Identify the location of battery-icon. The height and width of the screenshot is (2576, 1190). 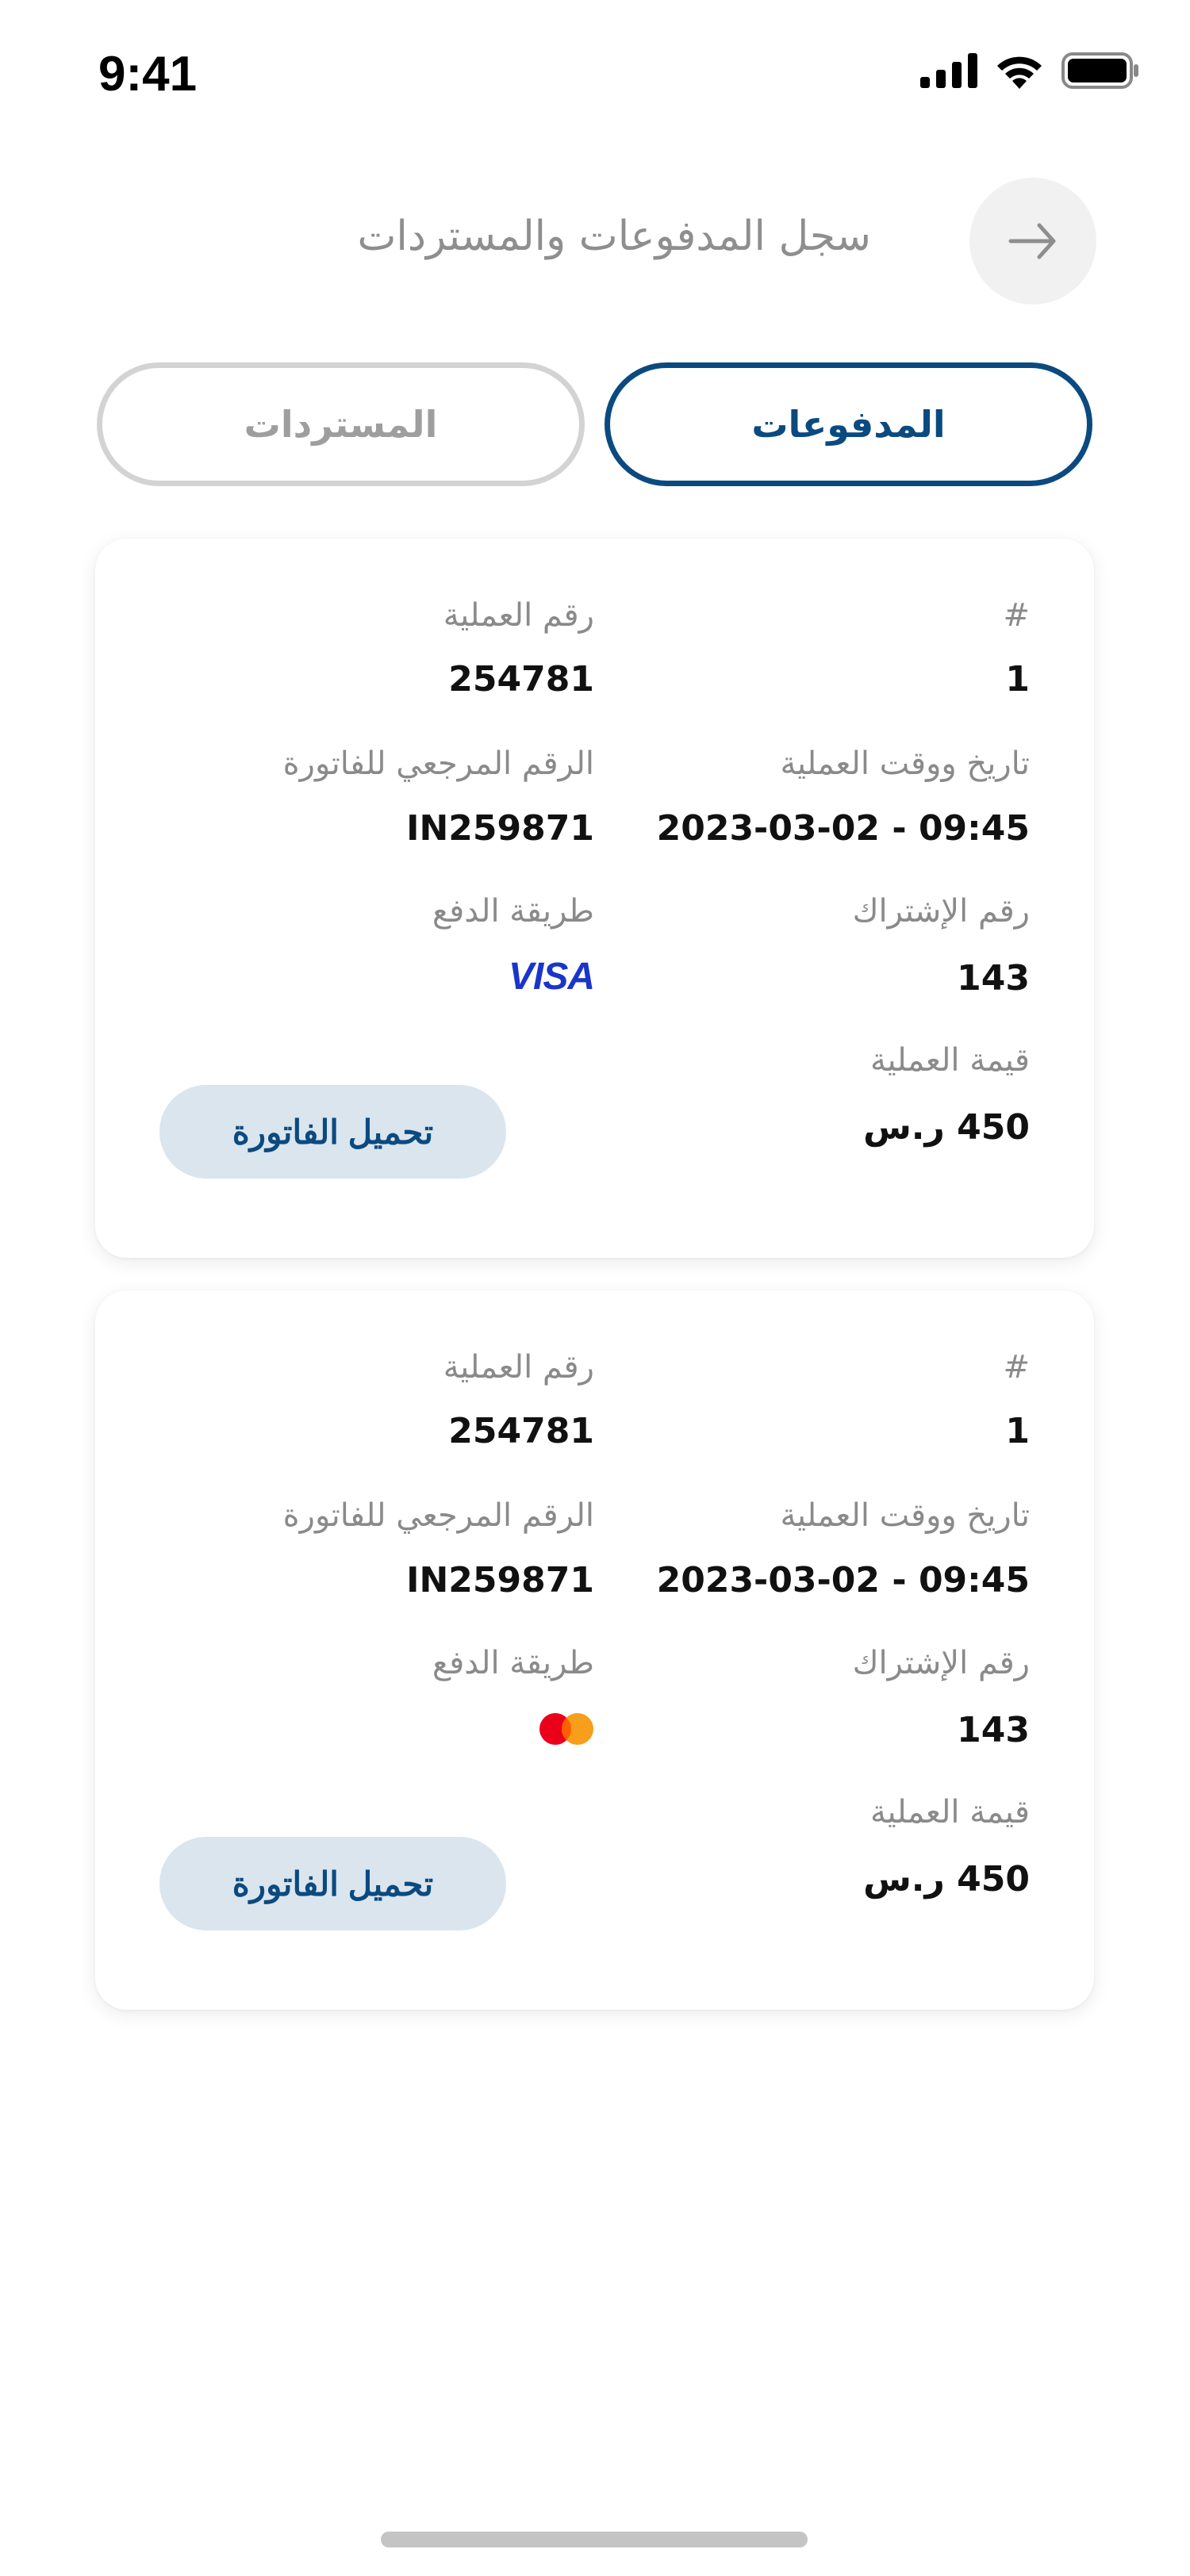
(1099, 71).